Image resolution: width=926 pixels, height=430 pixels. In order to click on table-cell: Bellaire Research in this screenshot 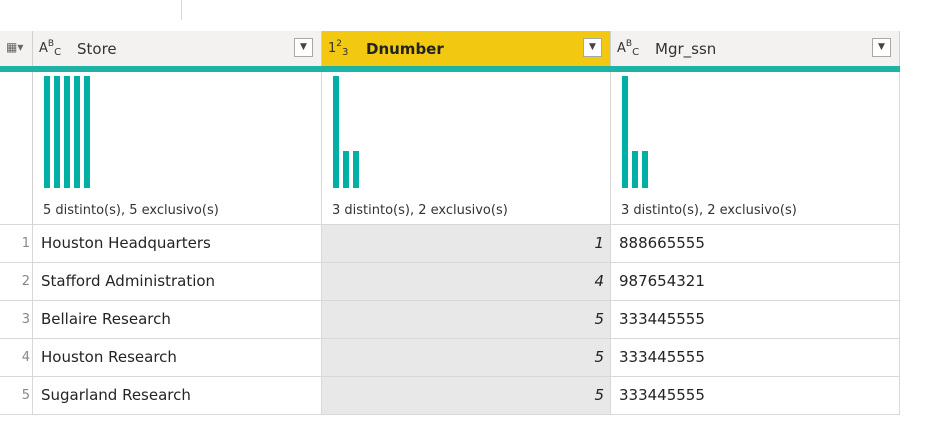, I will do `click(177, 320)`.